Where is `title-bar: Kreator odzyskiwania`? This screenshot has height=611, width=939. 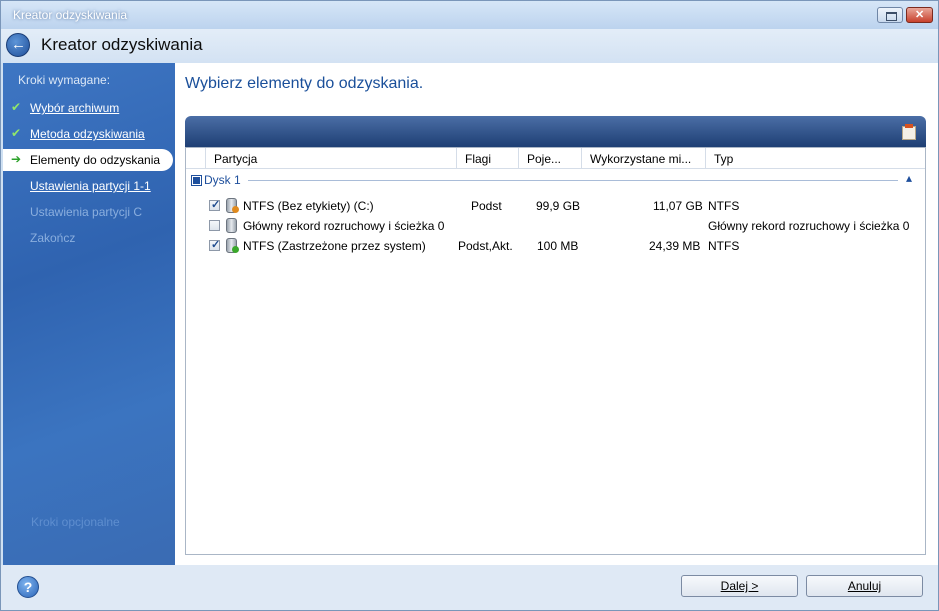
title-bar: Kreator odzyskiwania is located at coordinates (469, 15).